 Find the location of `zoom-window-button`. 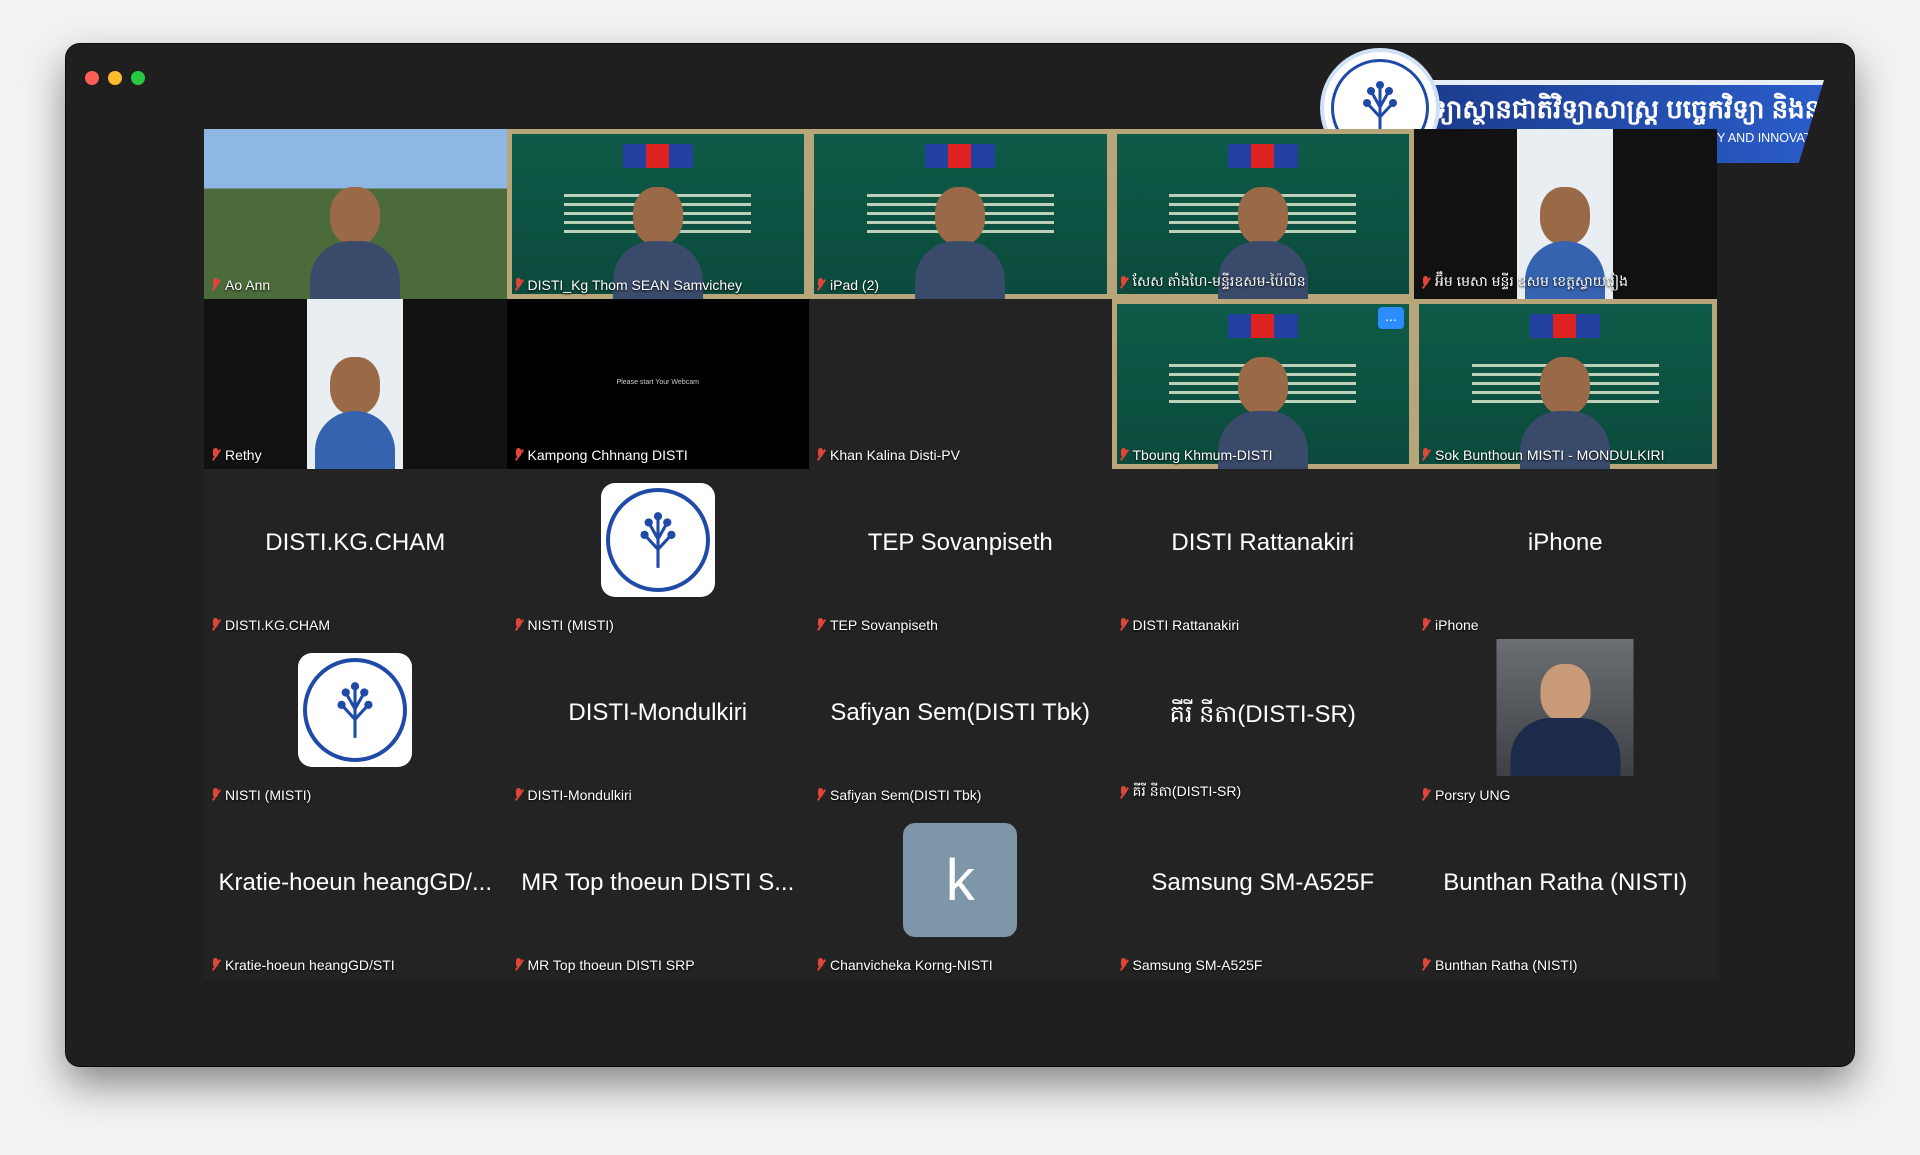

zoom-window-button is located at coordinates (138, 78).